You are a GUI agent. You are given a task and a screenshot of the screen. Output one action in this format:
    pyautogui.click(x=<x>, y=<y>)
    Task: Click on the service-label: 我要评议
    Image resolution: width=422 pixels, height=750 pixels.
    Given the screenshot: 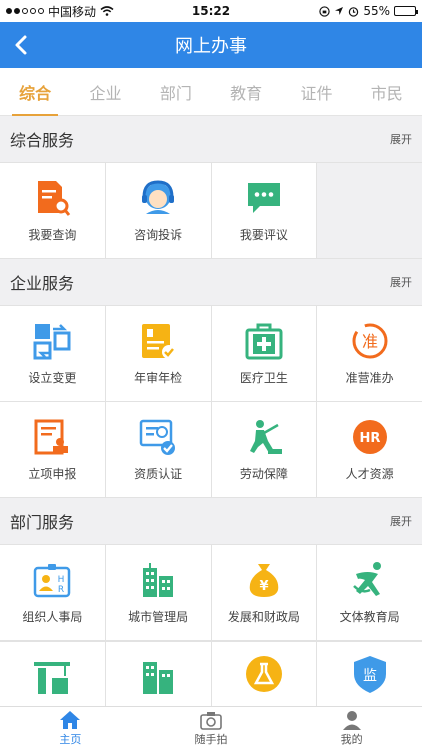 What is the action you would take?
    pyautogui.click(x=263, y=235)
    